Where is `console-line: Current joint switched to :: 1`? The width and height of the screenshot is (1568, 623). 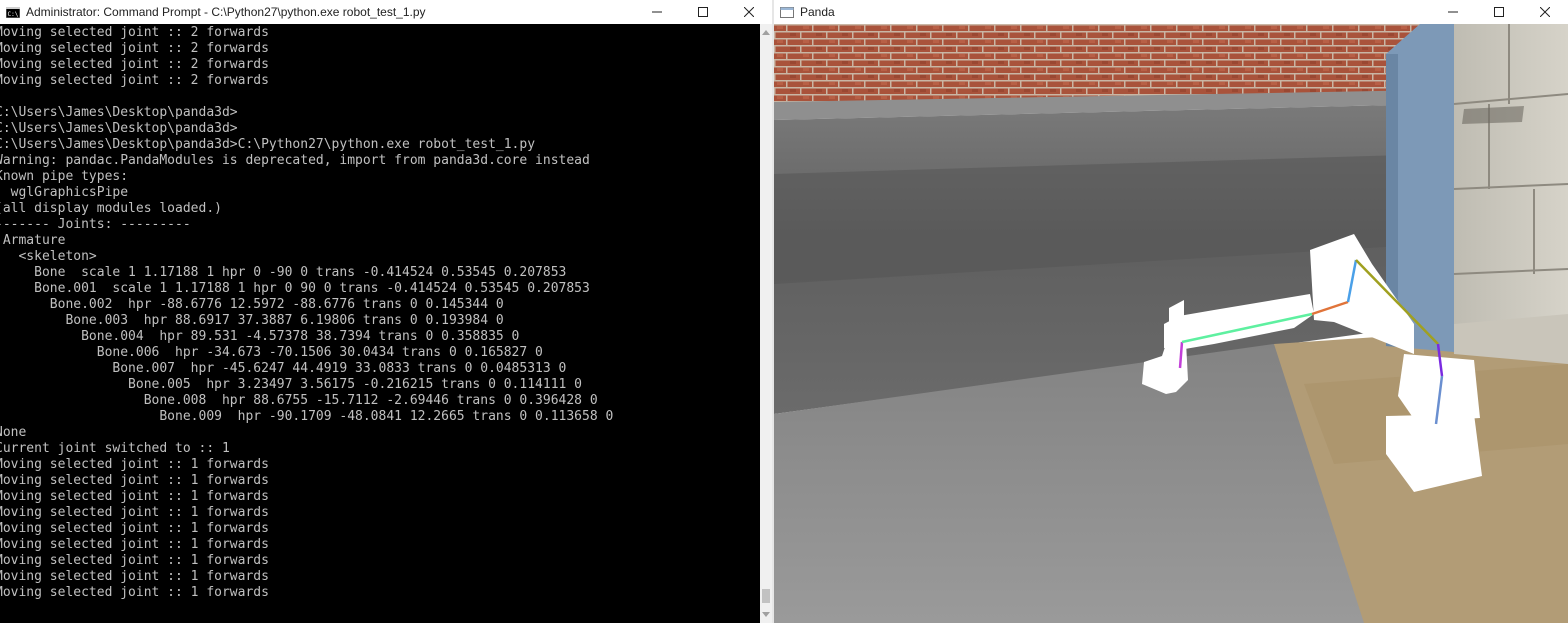
console-line: Current joint switched to :: 1 is located at coordinates (115, 448).